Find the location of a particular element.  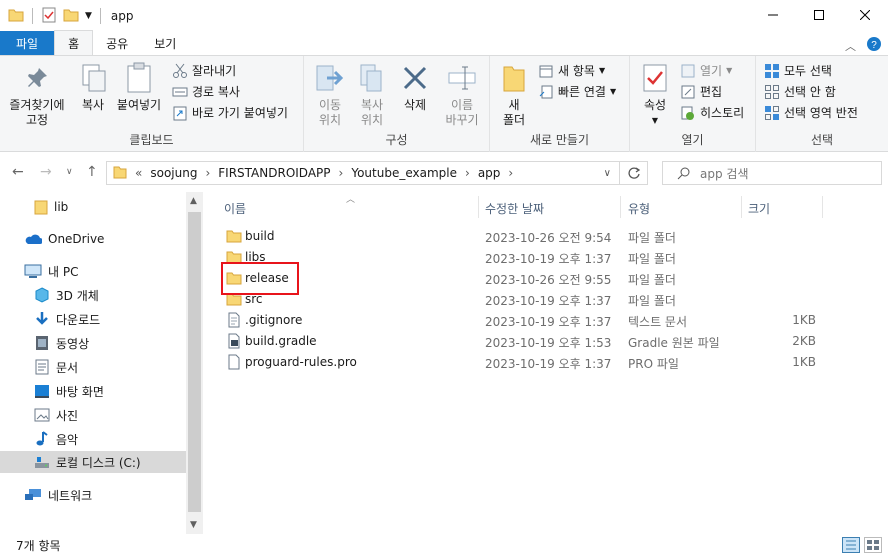

nav-item-pictures: 사진 is located at coordinates (93, 415).